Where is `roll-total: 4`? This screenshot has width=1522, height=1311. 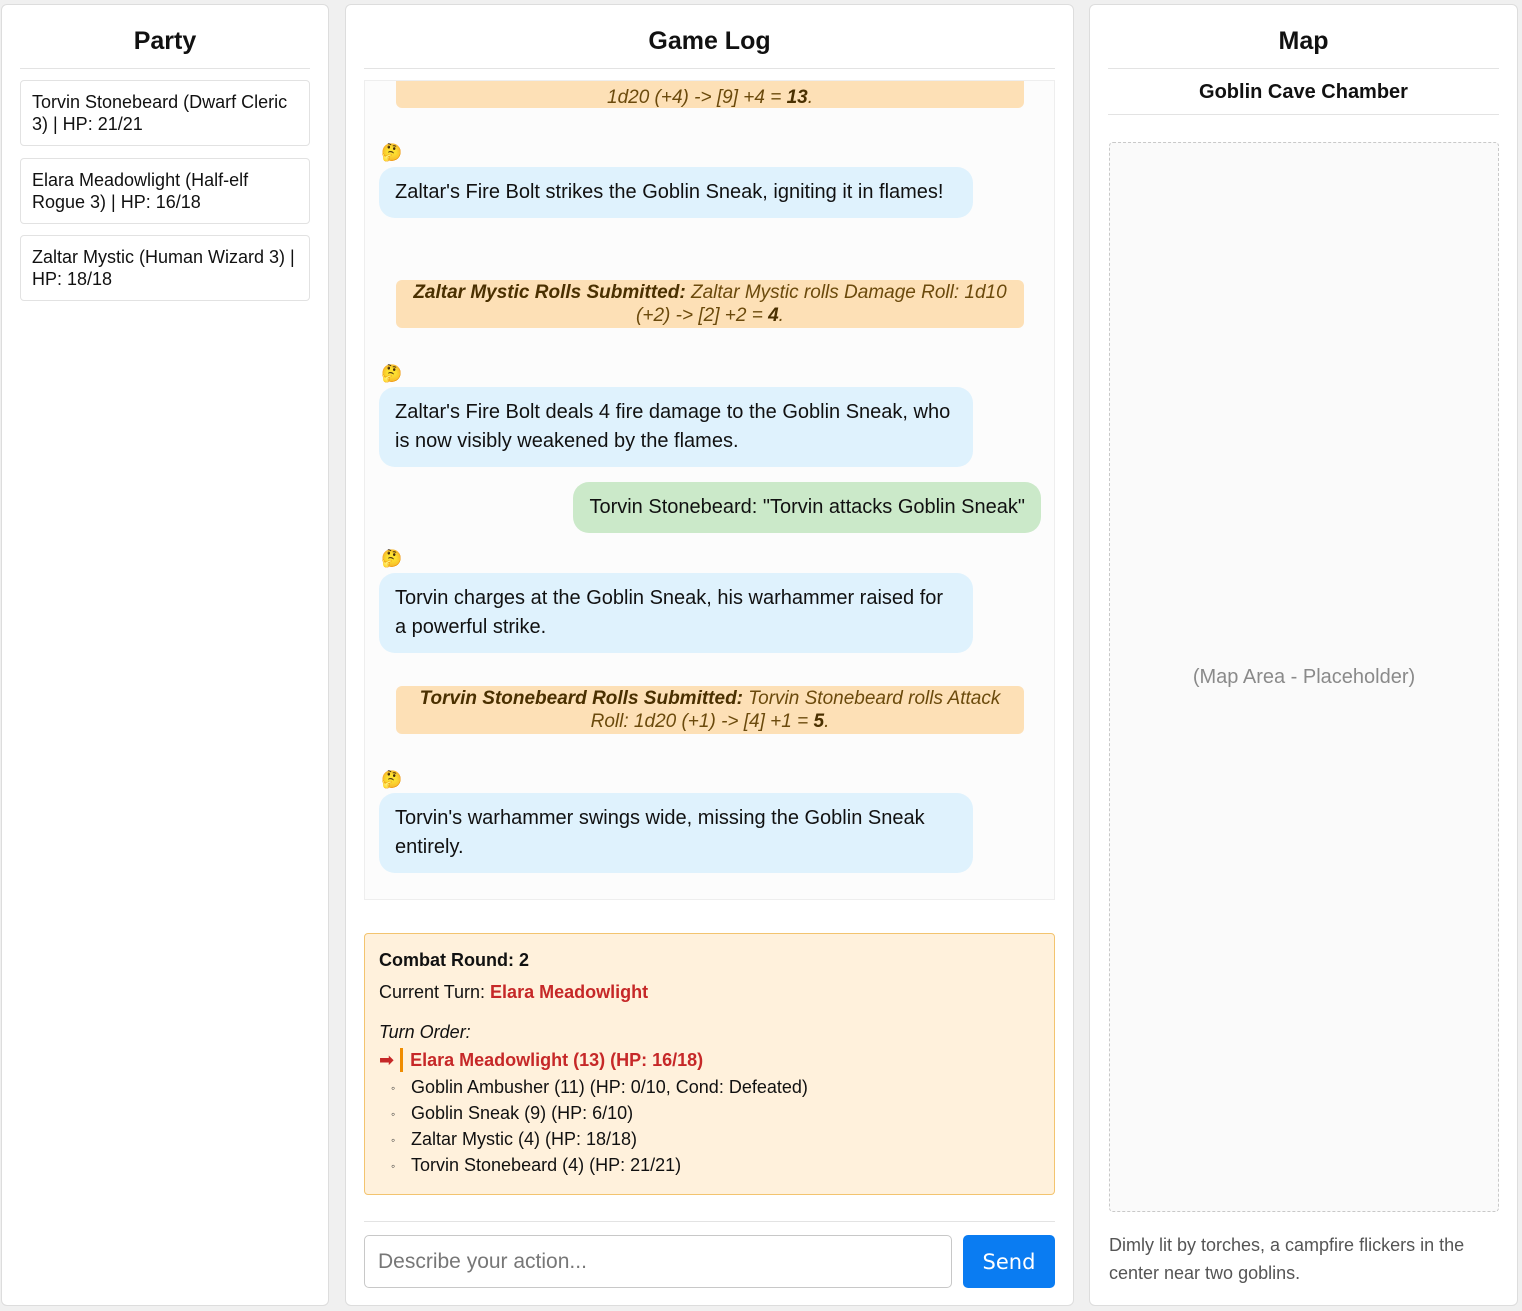
roll-total: 4 is located at coordinates (773, 315).